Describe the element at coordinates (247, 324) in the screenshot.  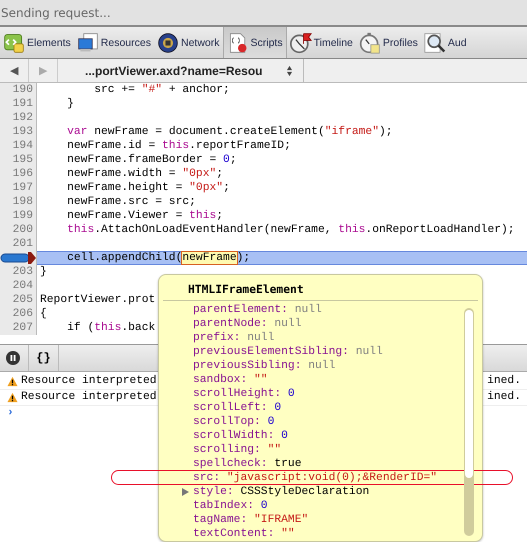
I see `property-row: parentNode: null` at that location.